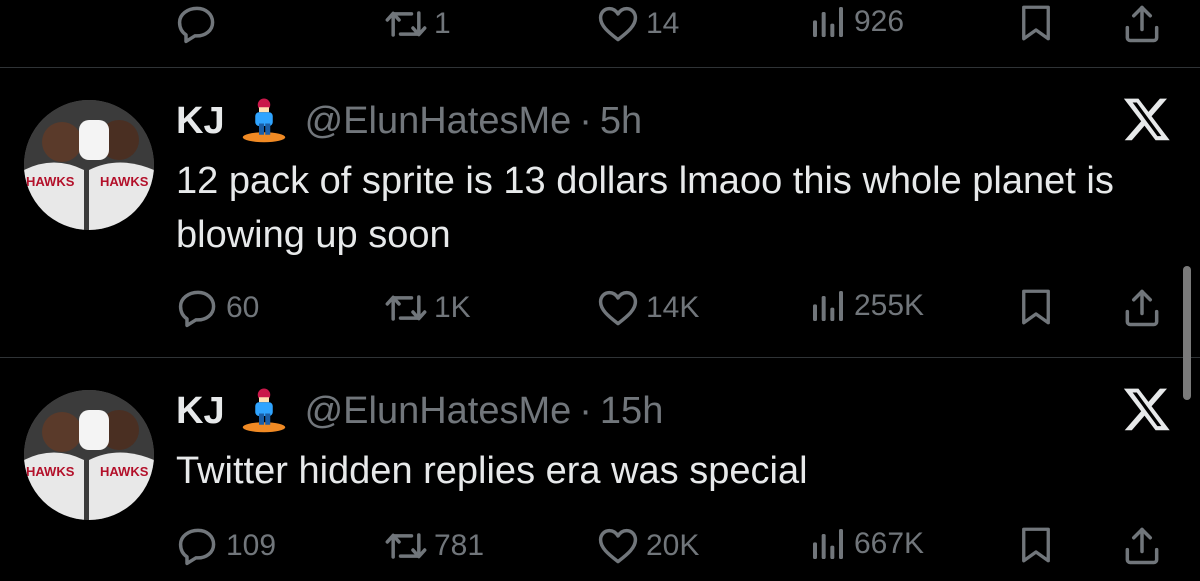 The width and height of the screenshot is (1200, 581). What do you see at coordinates (673, 545) in the screenshot?
I see `like-count: 20K` at bounding box center [673, 545].